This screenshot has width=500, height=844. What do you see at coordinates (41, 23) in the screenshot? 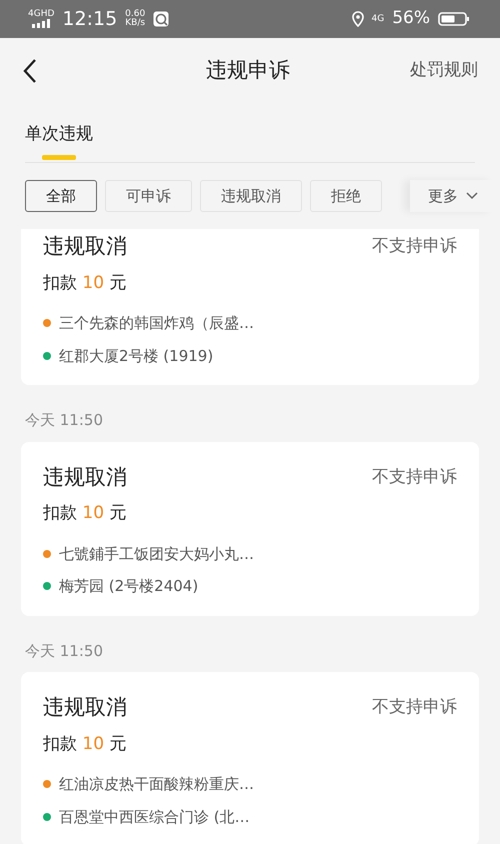
I see `signal-icon` at bounding box center [41, 23].